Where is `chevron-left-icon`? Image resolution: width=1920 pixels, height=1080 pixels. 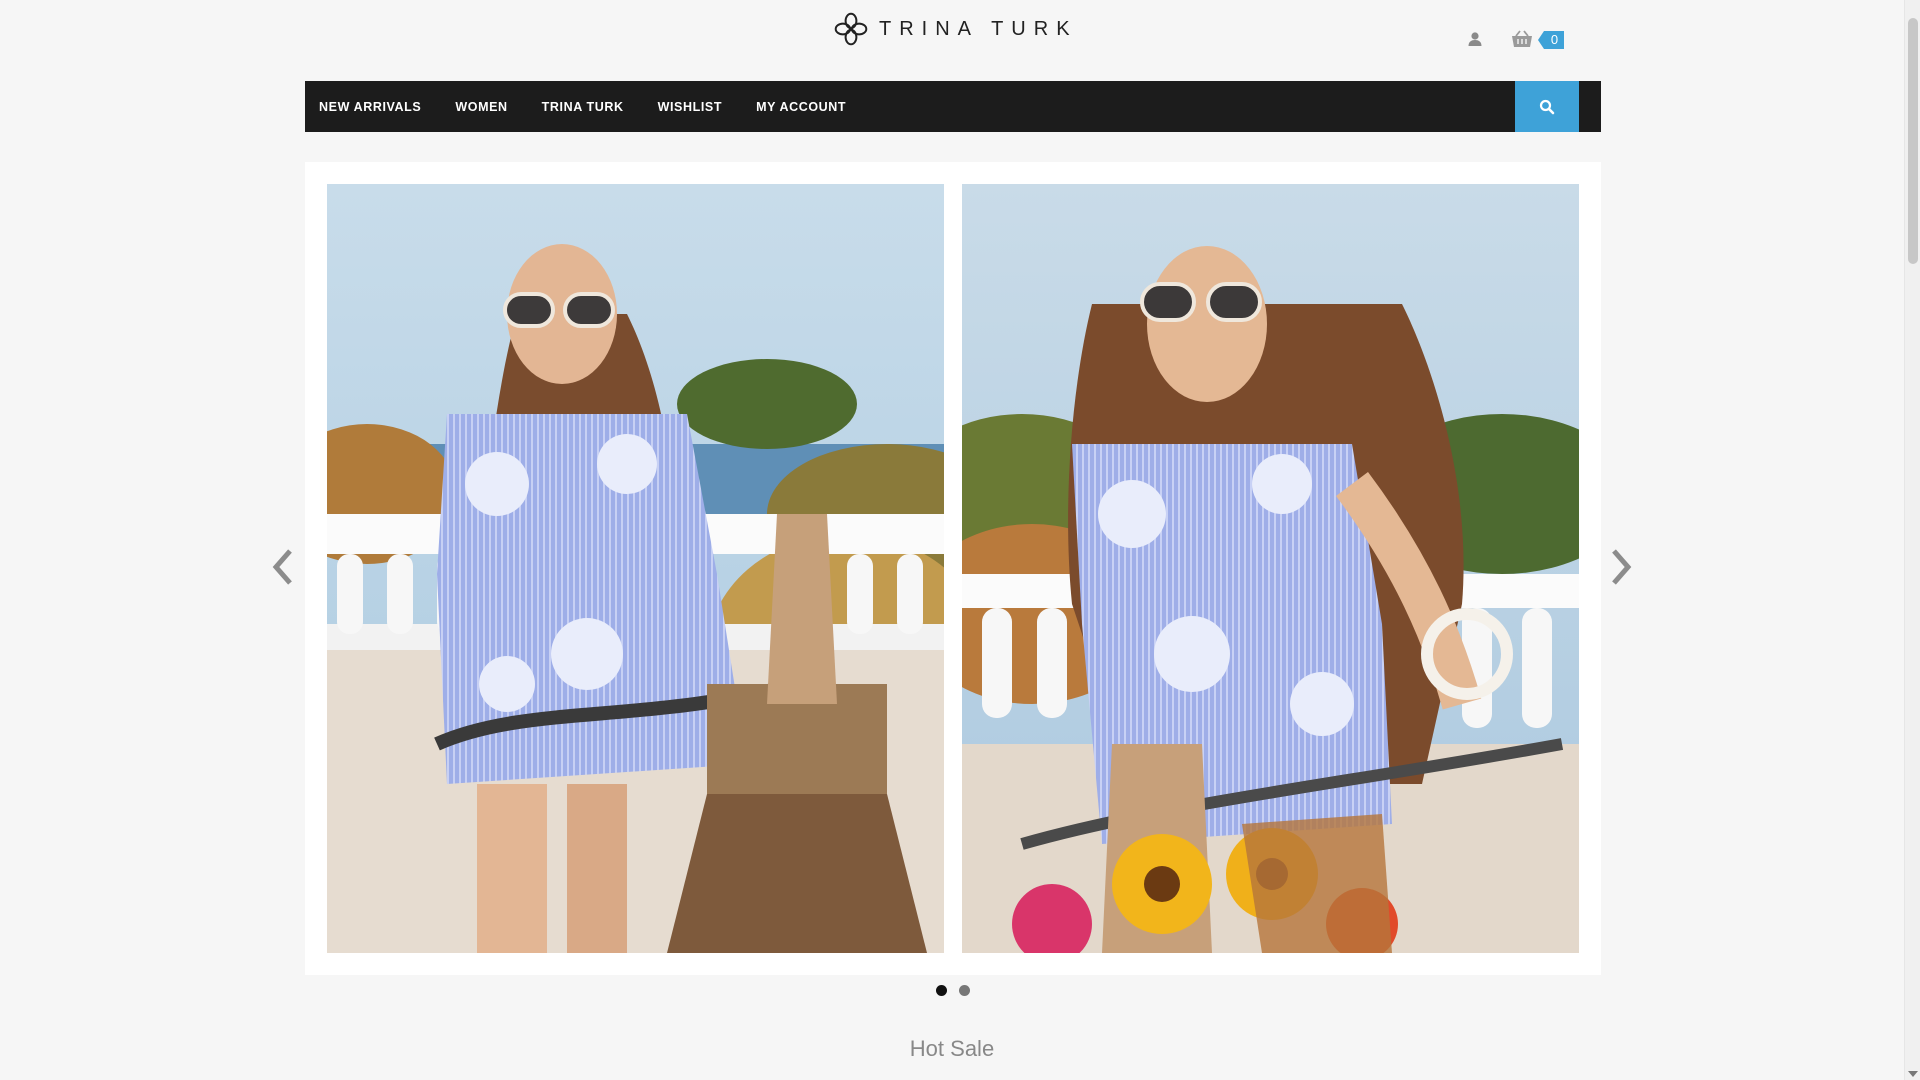 chevron-left-icon is located at coordinates (282, 567).